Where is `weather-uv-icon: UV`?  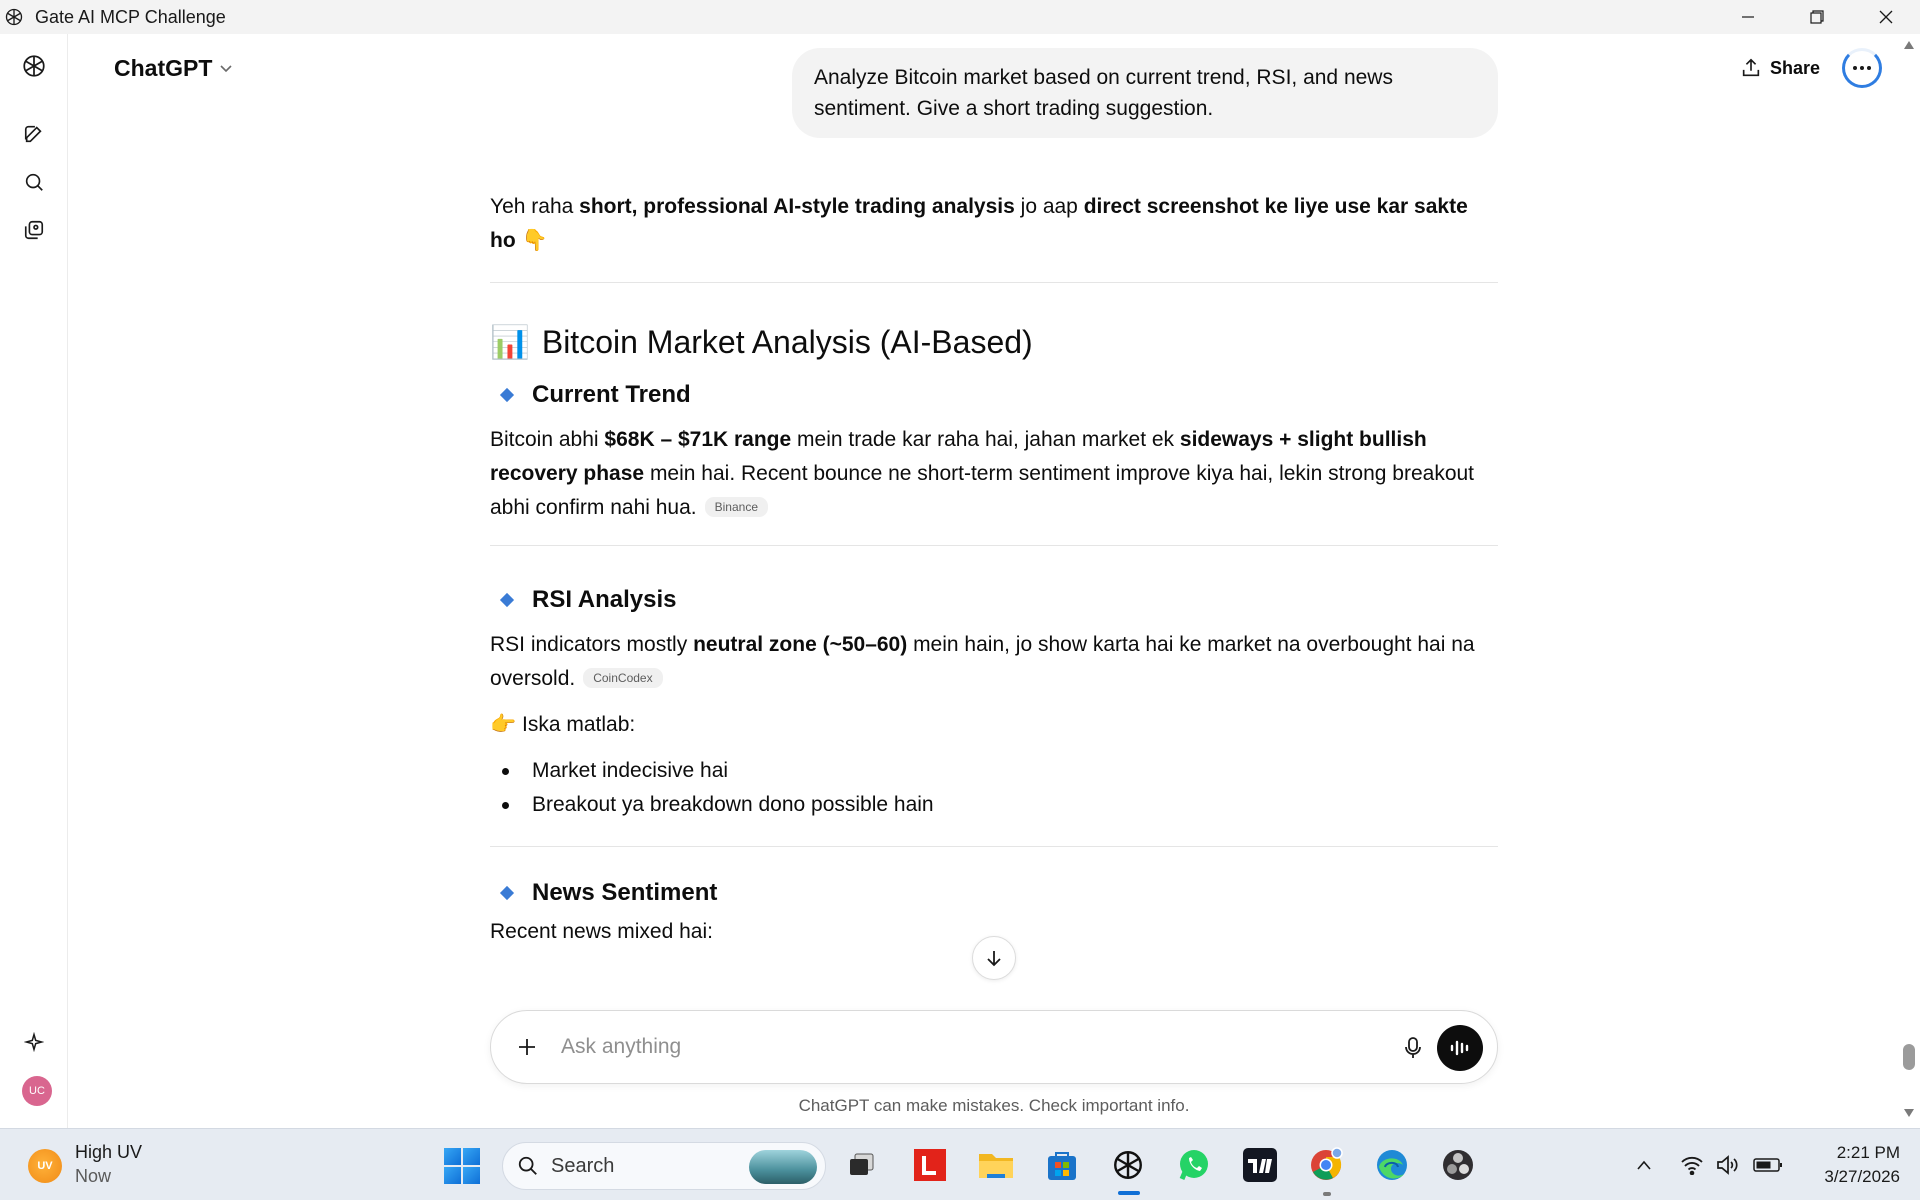 weather-uv-icon: UV is located at coordinates (45, 1166).